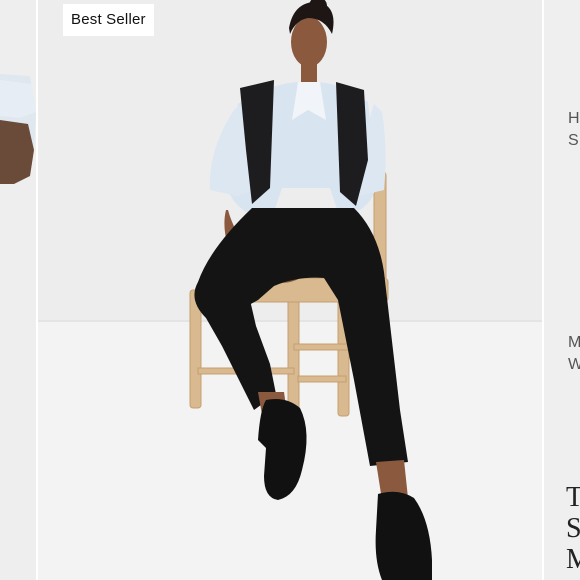 This screenshot has width=580, height=580. Describe the element at coordinates (108, 20) in the screenshot. I see `best-seller-badge: Best Seller` at that location.